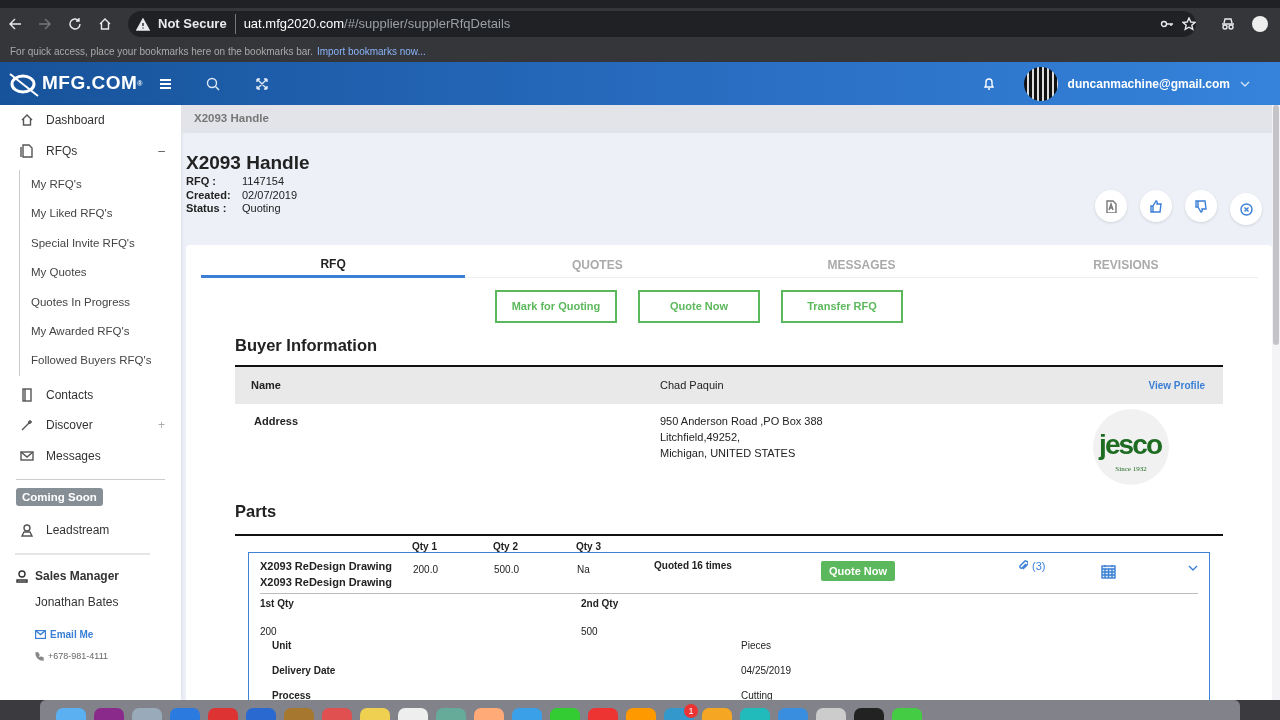 Image resolution: width=1280 pixels, height=720 pixels. What do you see at coordinates (1245, 83) in the screenshot?
I see `caret-icon` at bounding box center [1245, 83].